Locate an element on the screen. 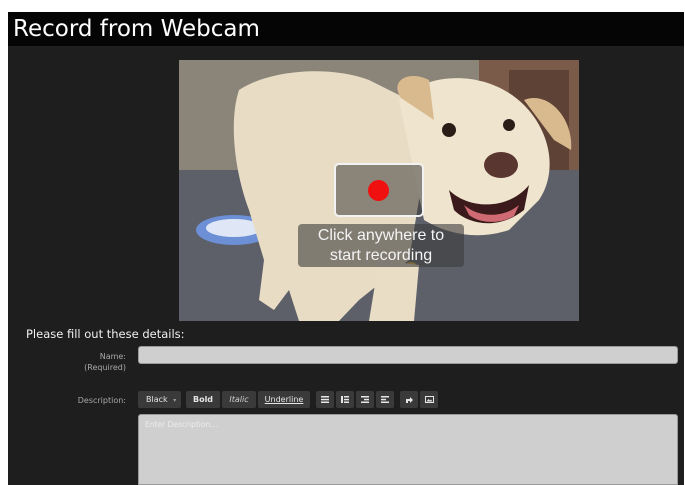 The height and width of the screenshot is (485, 685). underline-button: Underline is located at coordinates (284, 399).